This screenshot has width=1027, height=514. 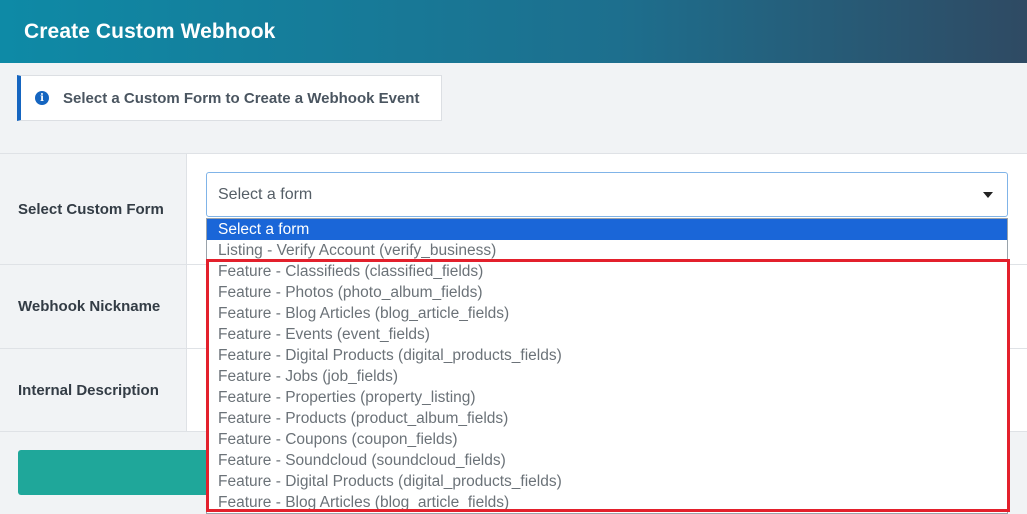 I want to click on select-value: Select a form, so click(x=265, y=194).